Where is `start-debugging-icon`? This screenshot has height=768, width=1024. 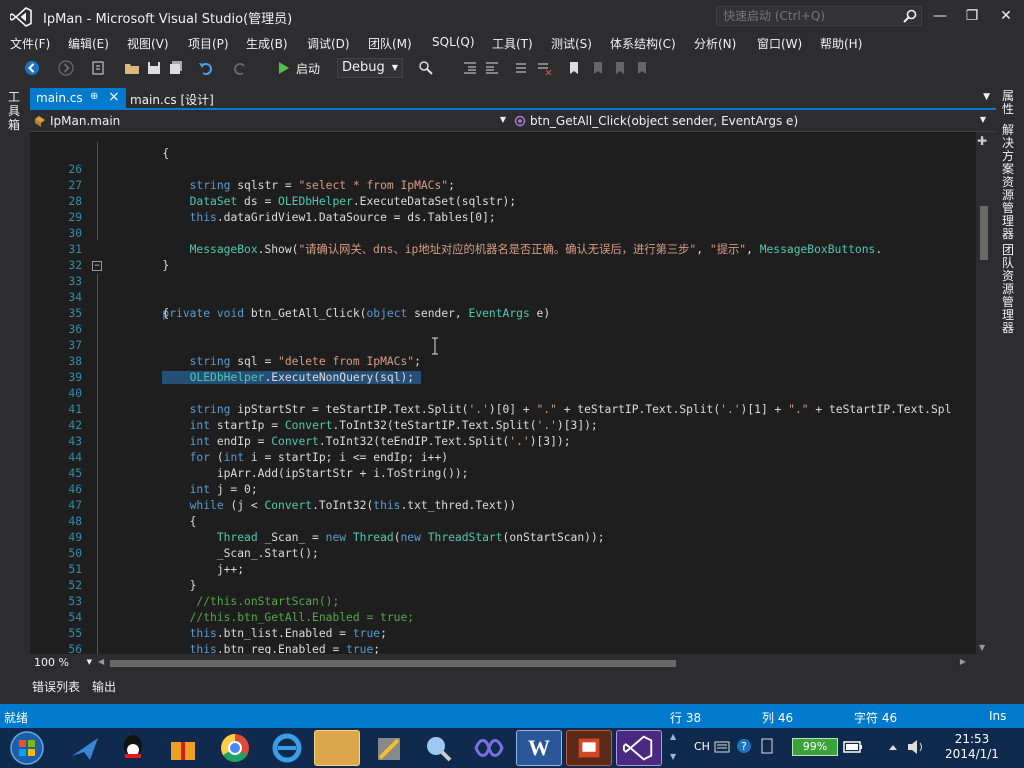 start-debugging-icon is located at coordinates (284, 68).